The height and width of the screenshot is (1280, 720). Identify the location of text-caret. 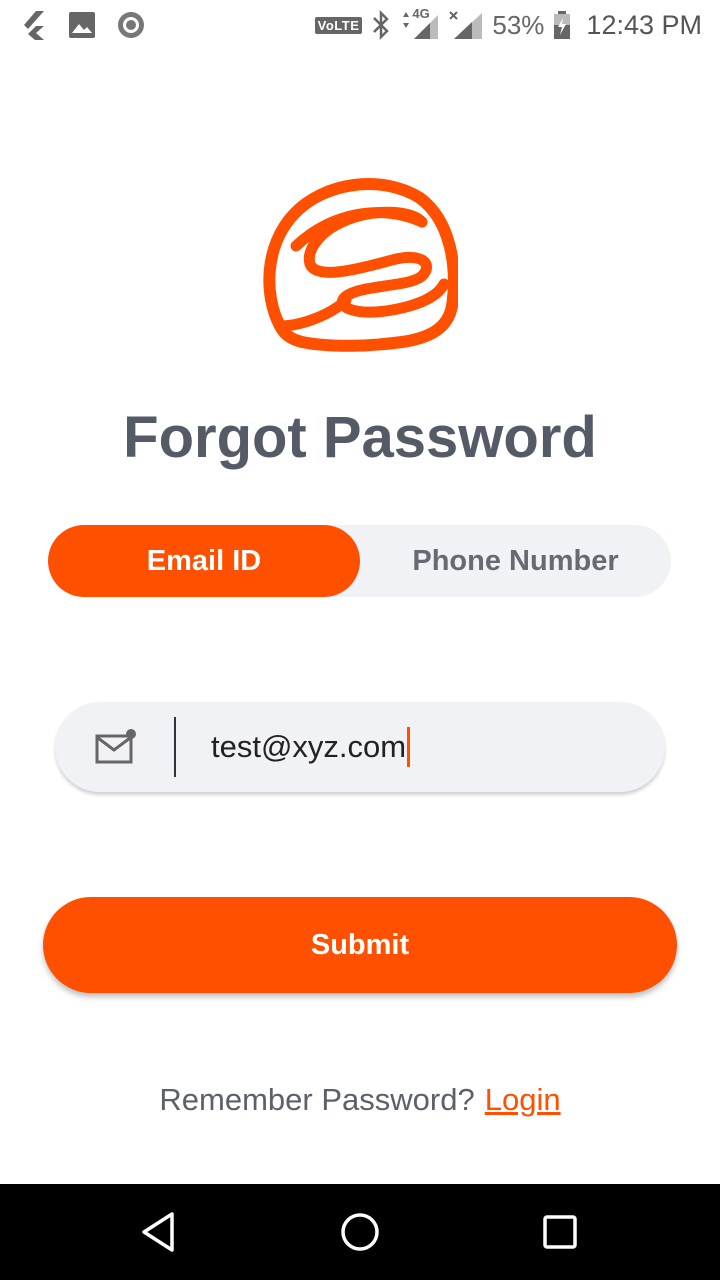
(409, 747).